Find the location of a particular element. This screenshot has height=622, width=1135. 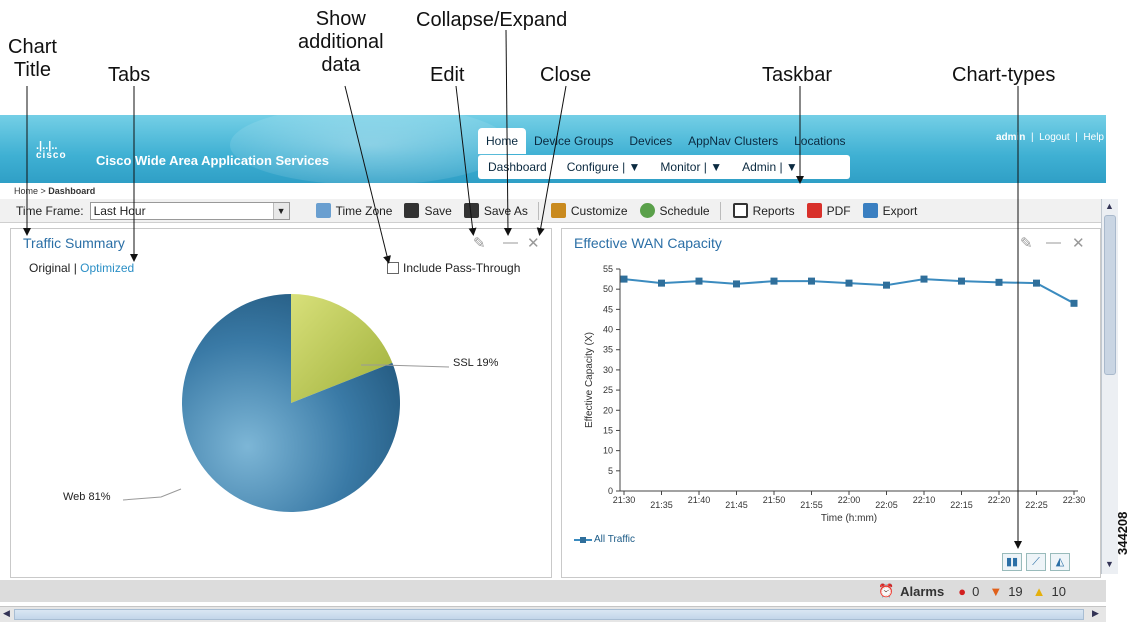

export-button: Export is located at coordinates (890, 210).